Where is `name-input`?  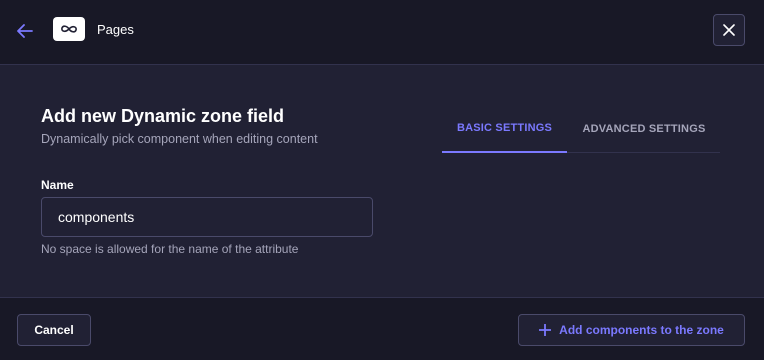 name-input is located at coordinates (207, 217).